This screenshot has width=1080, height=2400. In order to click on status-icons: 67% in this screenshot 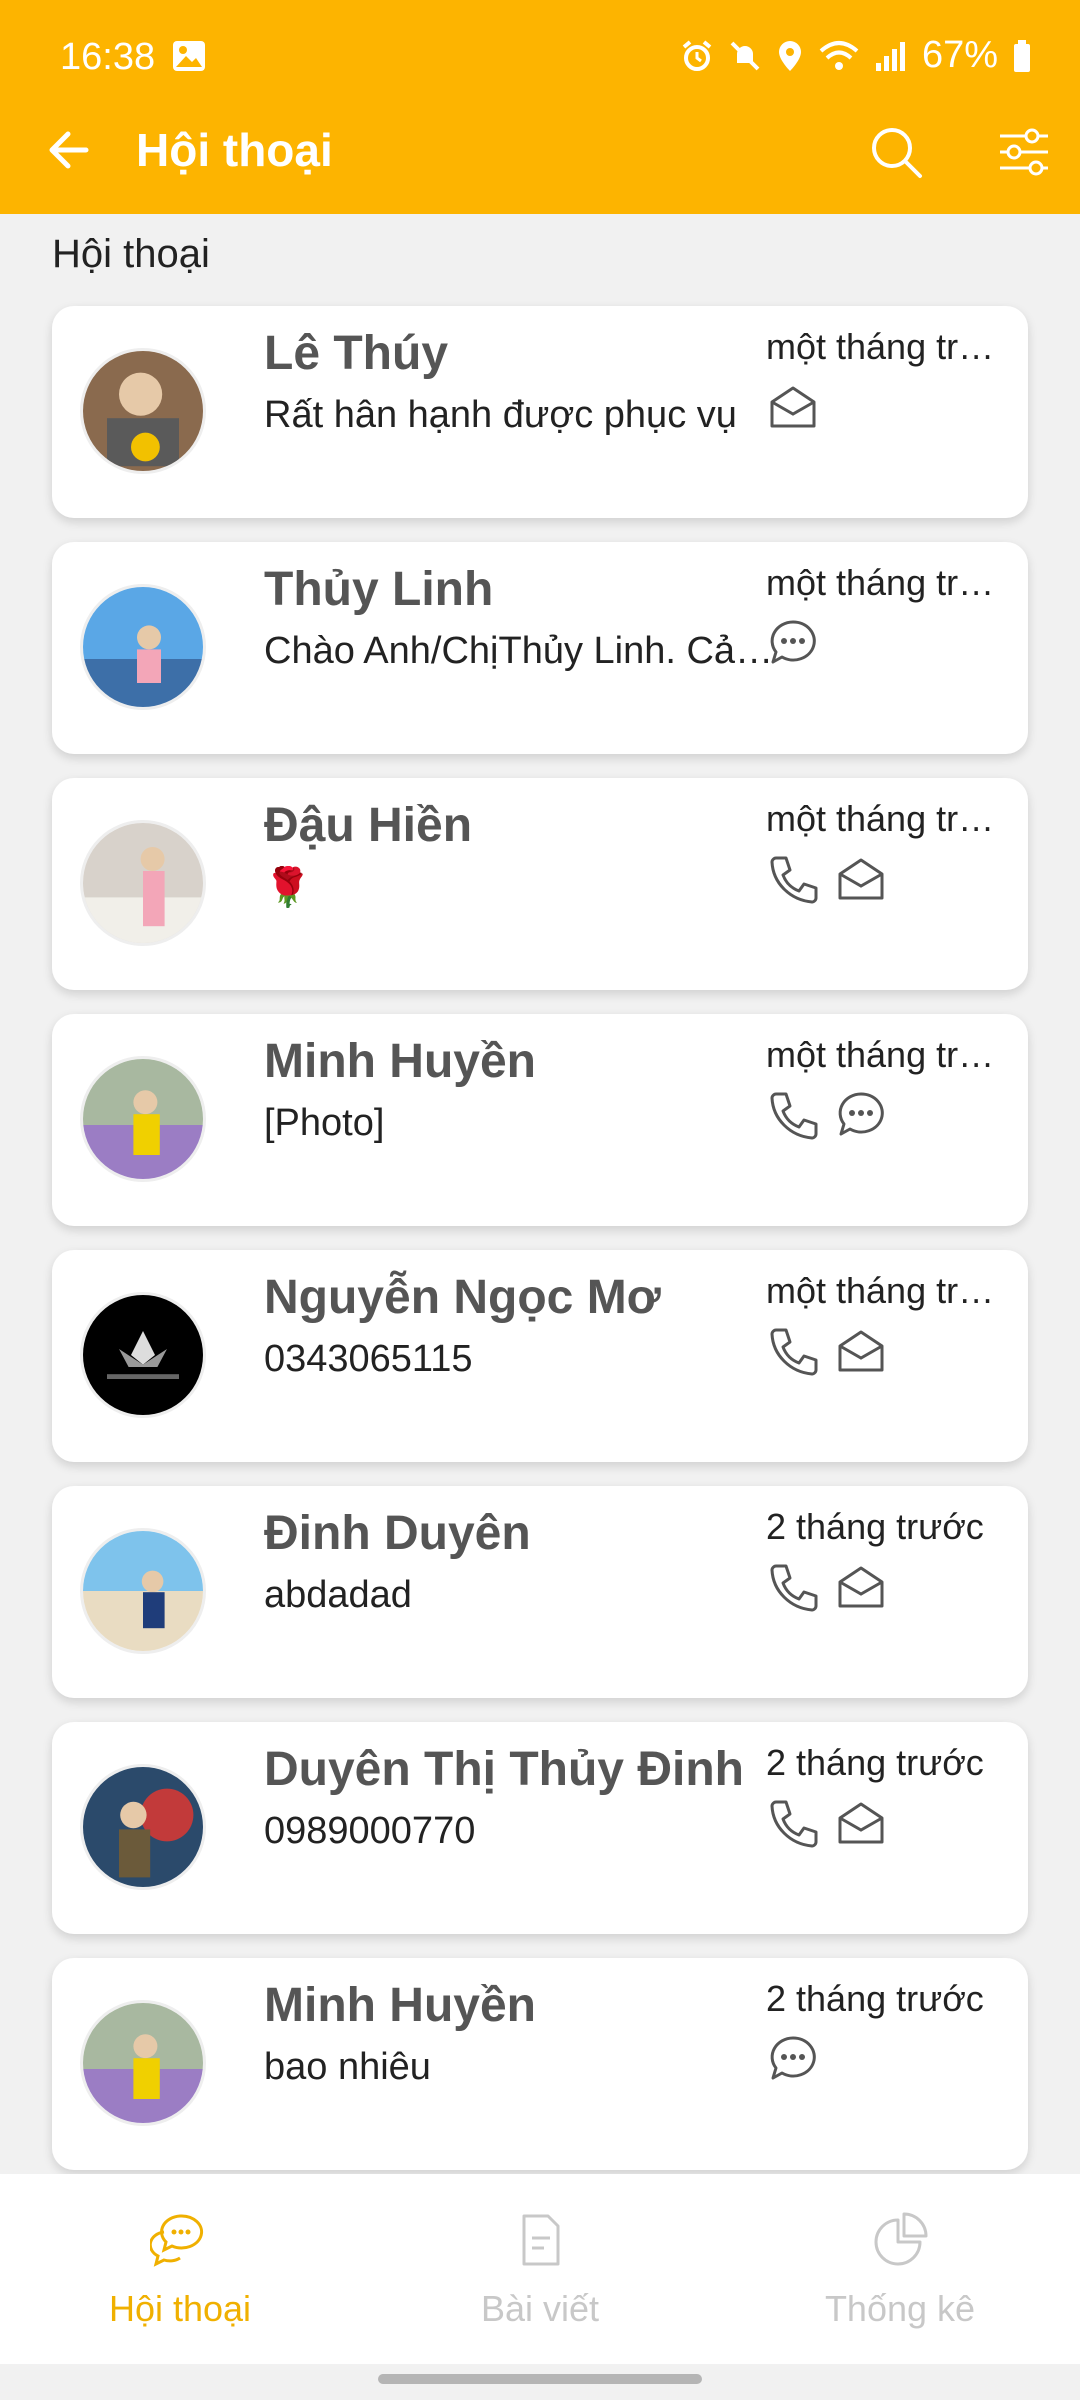, I will do `click(856, 55)`.